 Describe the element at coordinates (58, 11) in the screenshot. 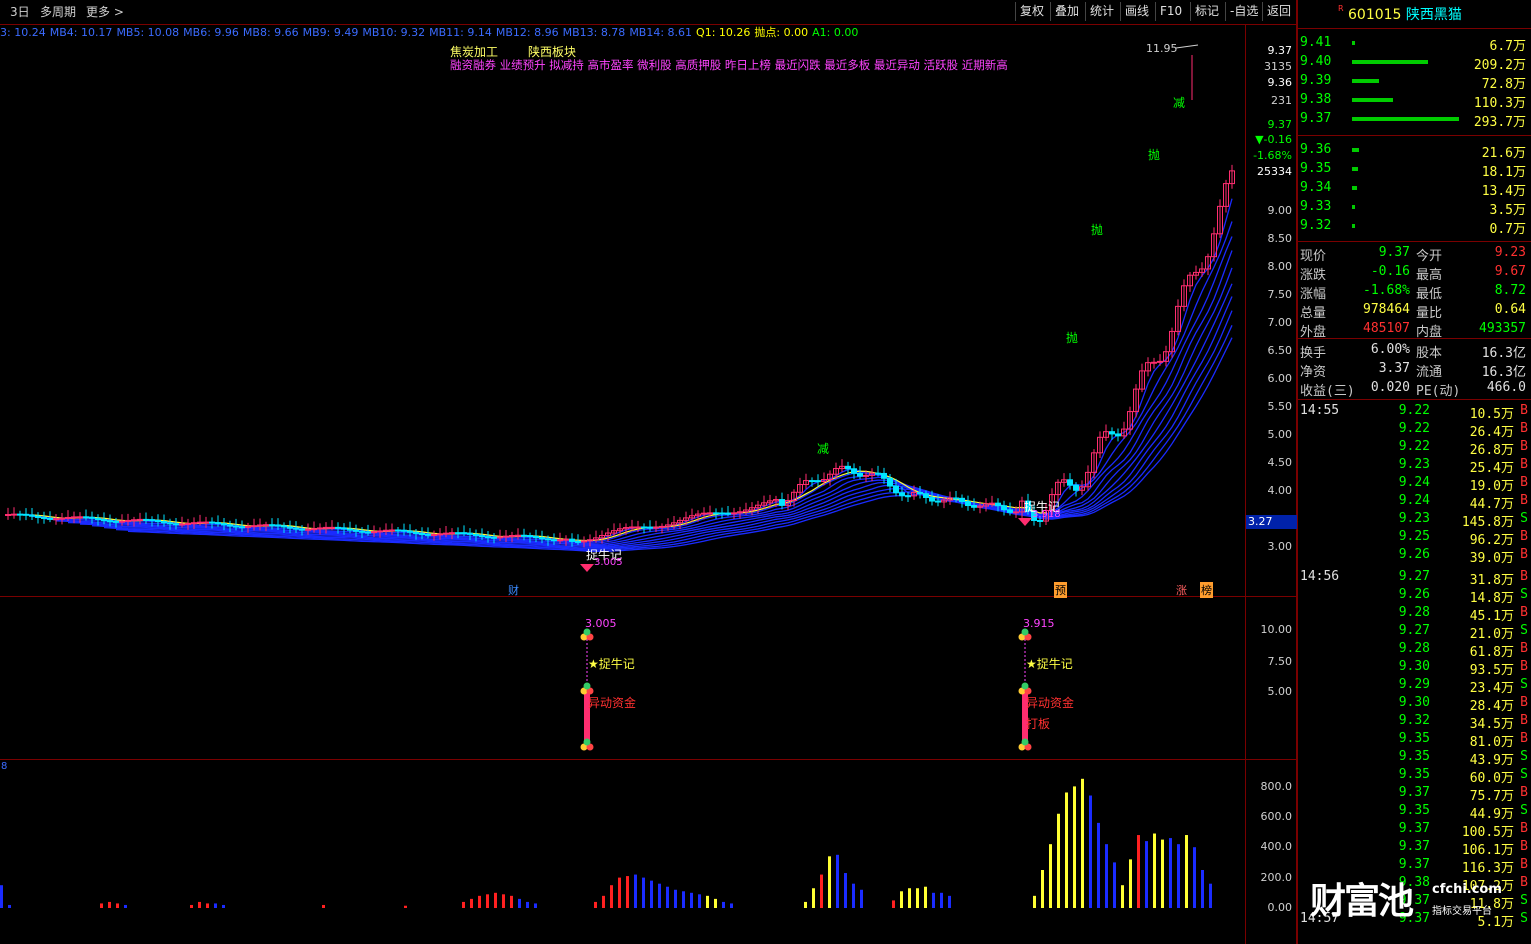

I see `multi-period-button: 多周期` at that location.